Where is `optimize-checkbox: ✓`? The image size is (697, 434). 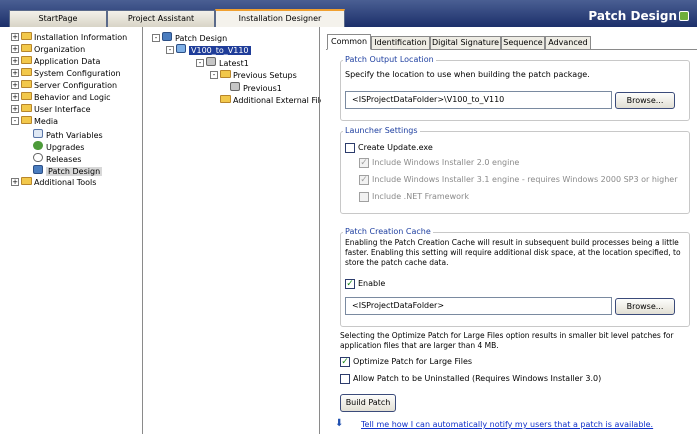
optimize-checkbox: ✓ is located at coordinates (345, 362).